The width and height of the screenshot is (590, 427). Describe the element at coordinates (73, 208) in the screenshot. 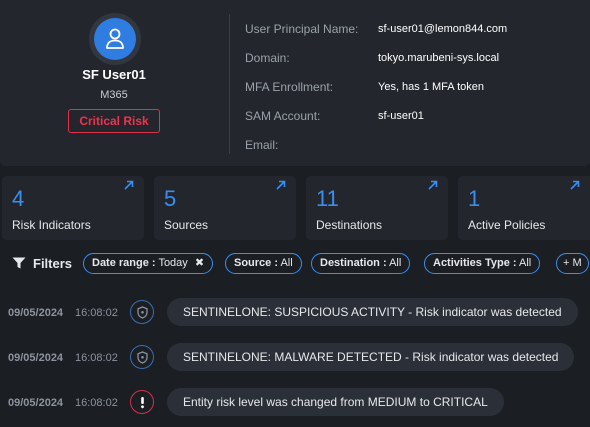

I see `stat-card-risk-indicators: 4 Risk Indicators` at that location.